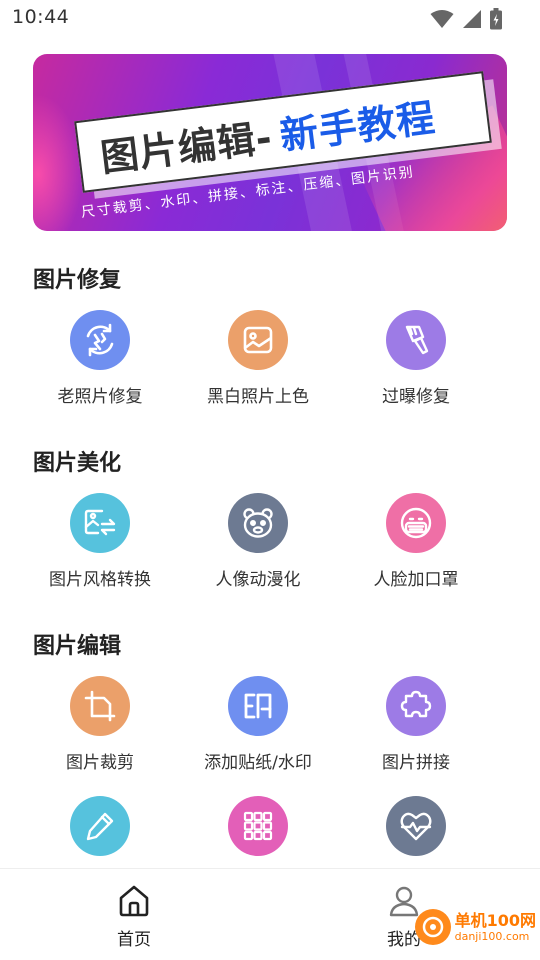 The image size is (540, 960). I want to click on status-bar: 10:44, so click(270, 18).